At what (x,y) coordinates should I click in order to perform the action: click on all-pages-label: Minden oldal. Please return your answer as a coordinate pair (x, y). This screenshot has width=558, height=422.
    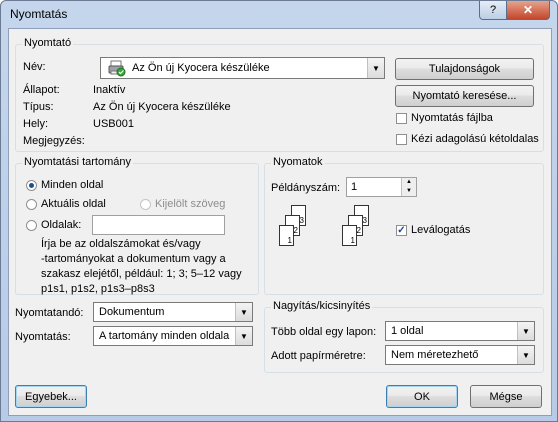
    Looking at the image, I should click on (72, 185).